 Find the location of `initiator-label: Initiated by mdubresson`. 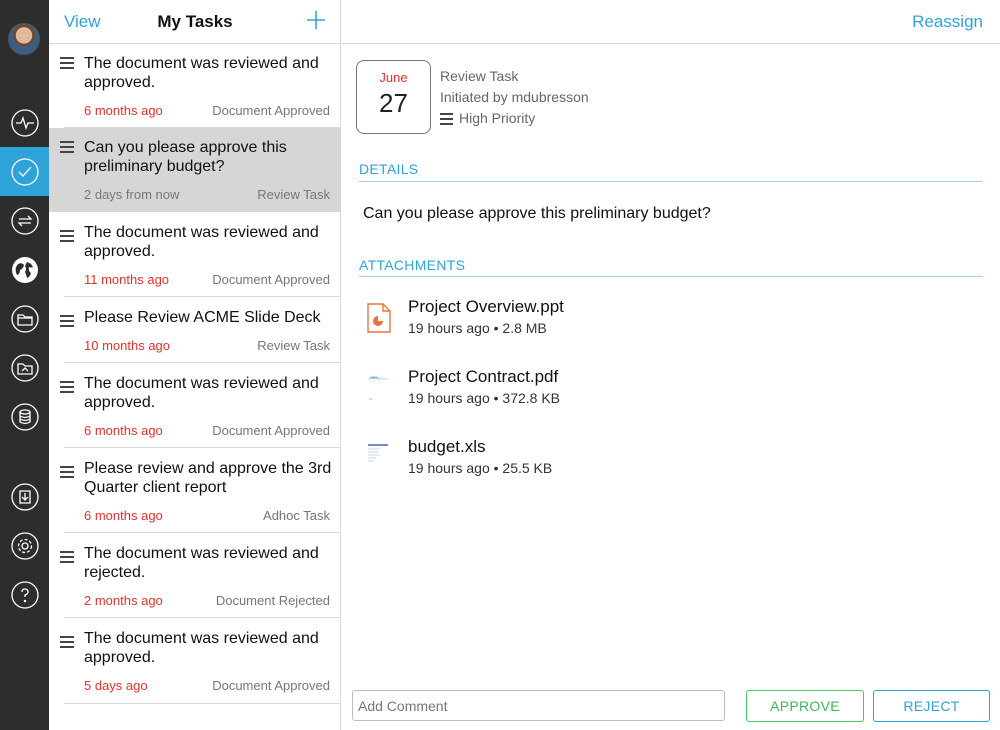

initiator-label: Initiated by mdubresson is located at coordinates (514, 97).